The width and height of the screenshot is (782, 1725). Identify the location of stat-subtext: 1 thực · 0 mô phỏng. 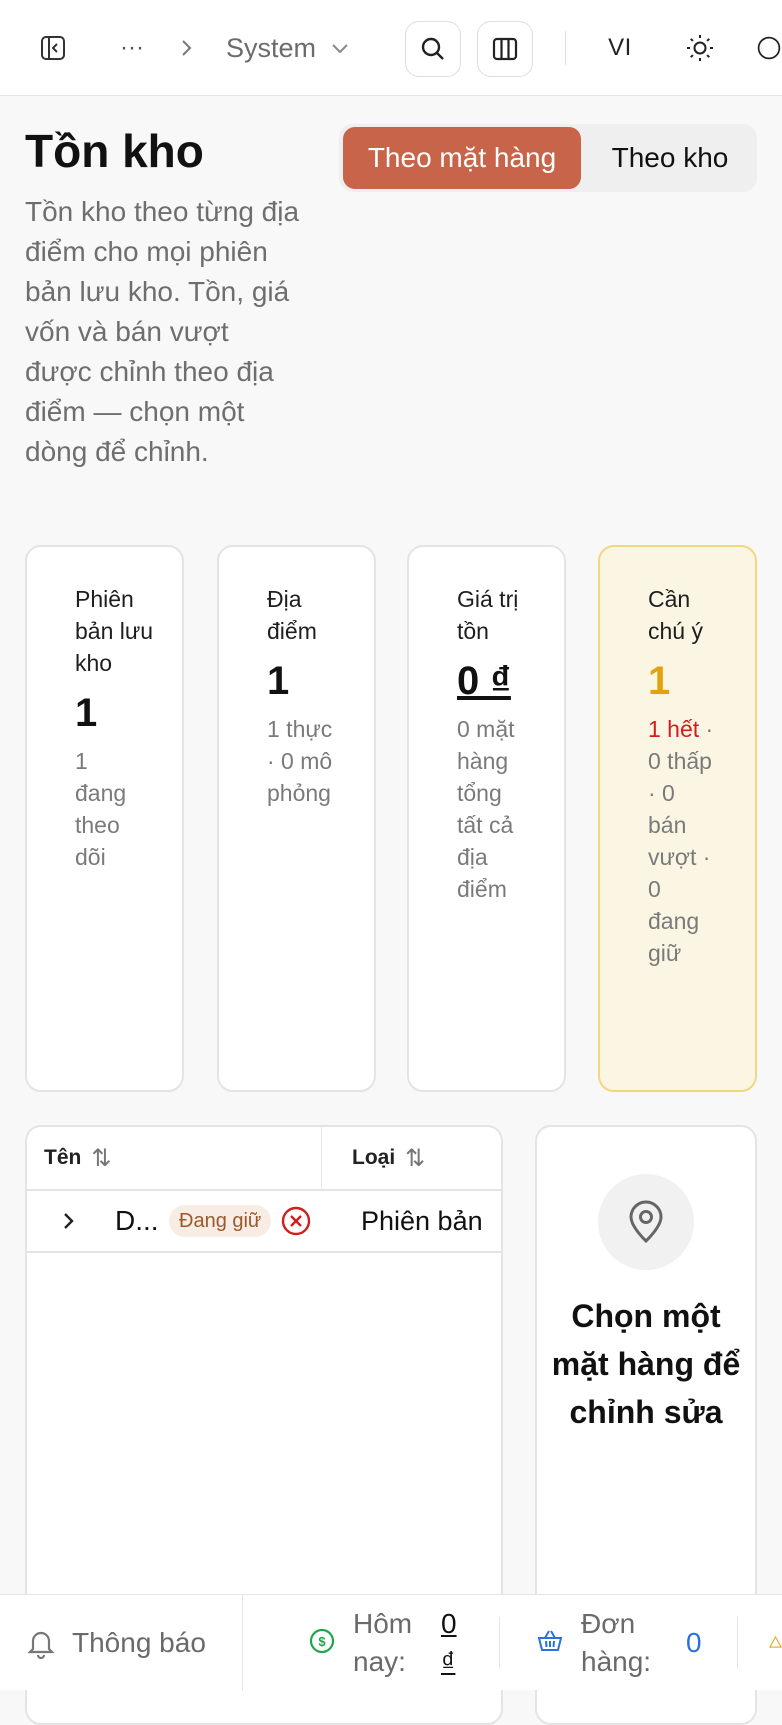
(300, 761).